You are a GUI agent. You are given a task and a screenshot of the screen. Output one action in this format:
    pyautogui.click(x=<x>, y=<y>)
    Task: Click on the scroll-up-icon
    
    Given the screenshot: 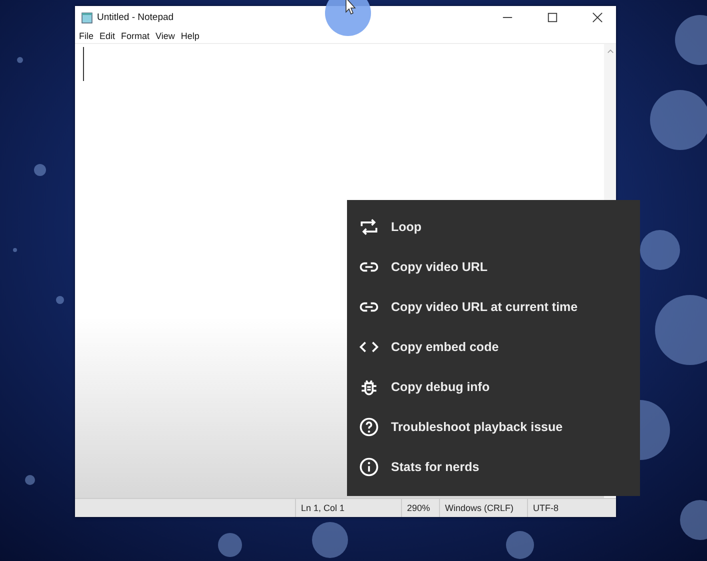 What is the action you would take?
    pyautogui.click(x=610, y=51)
    